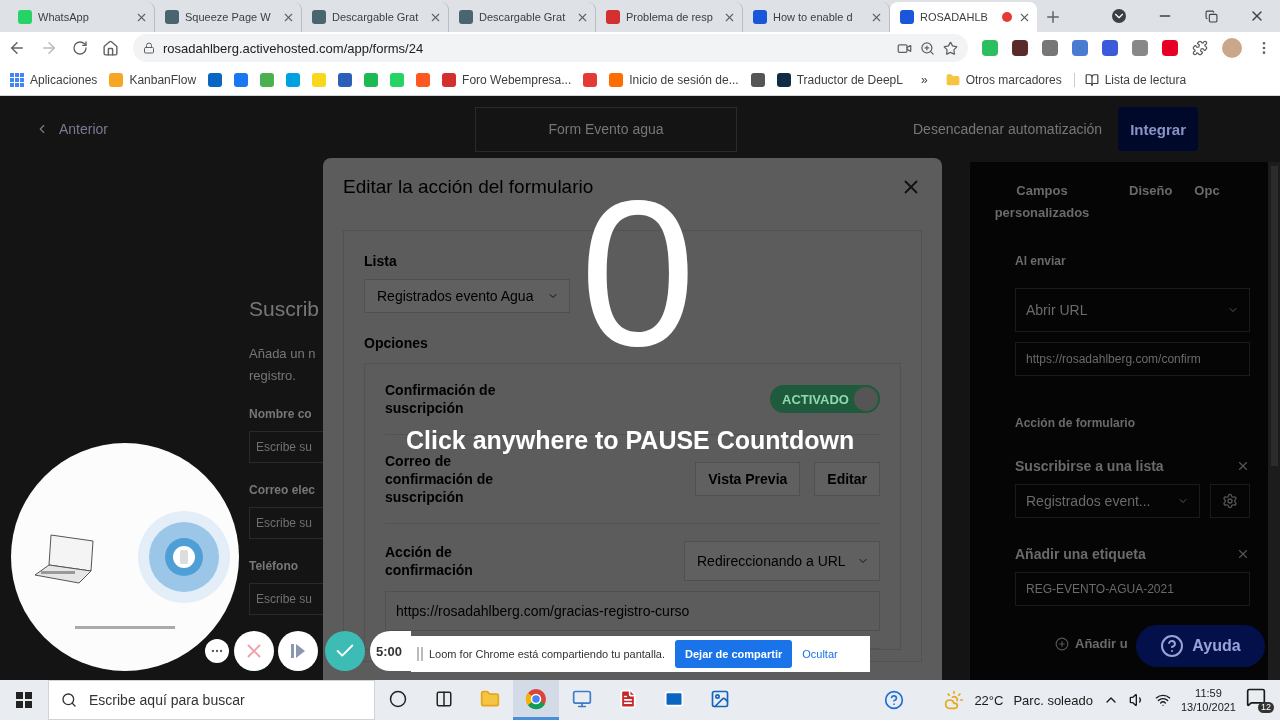  What do you see at coordinates (467, 296) in the screenshot?
I see `list-select: Registrados evento Agua` at bounding box center [467, 296].